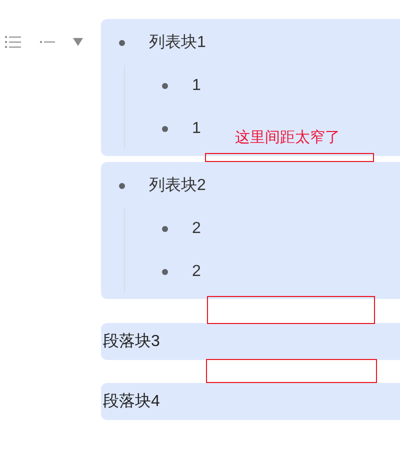 The height and width of the screenshot is (470, 400). What do you see at coordinates (287, 138) in the screenshot?
I see `annotation-note: 这里间距太窄了` at bounding box center [287, 138].